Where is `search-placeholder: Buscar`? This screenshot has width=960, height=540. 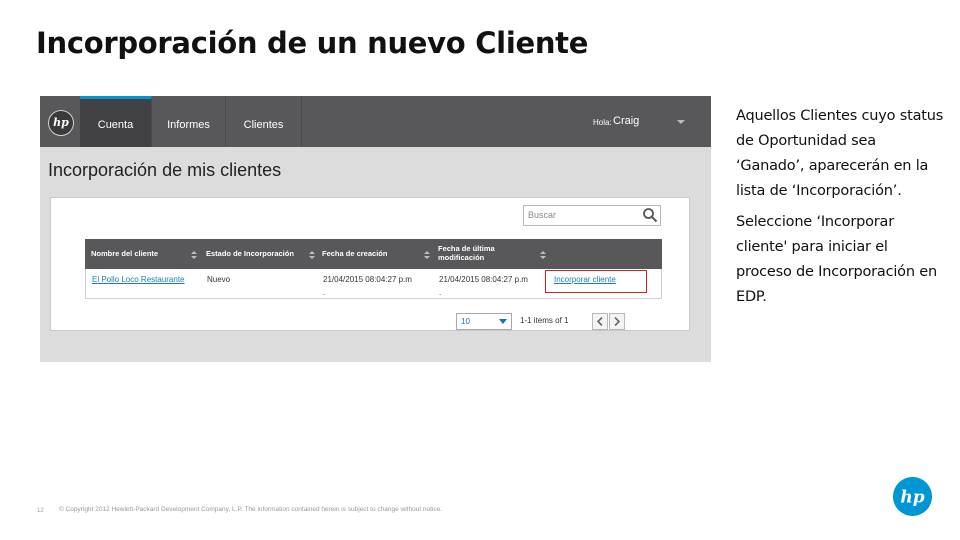
search-placeholder: Buscar is located at coordinates (542, 215).